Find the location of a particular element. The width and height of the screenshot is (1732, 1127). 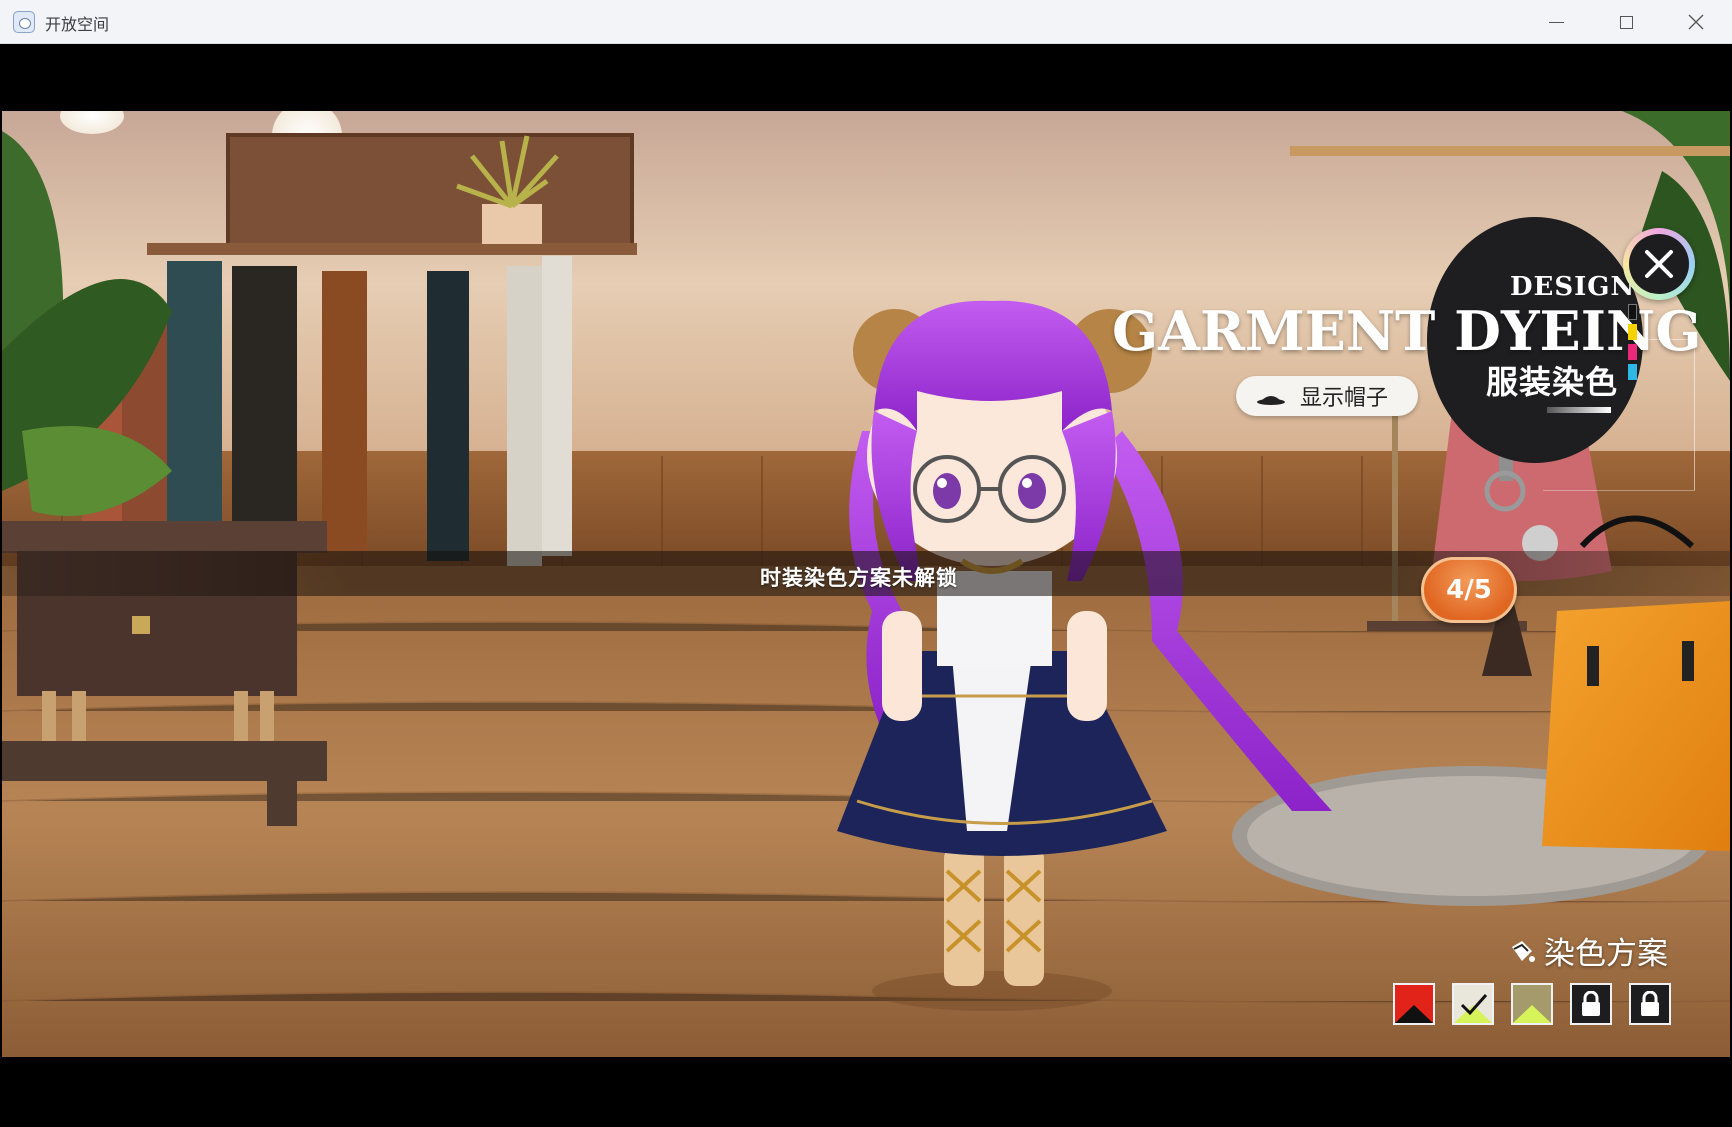

swatch-3-colors is located at coordinates (1532, 1004).